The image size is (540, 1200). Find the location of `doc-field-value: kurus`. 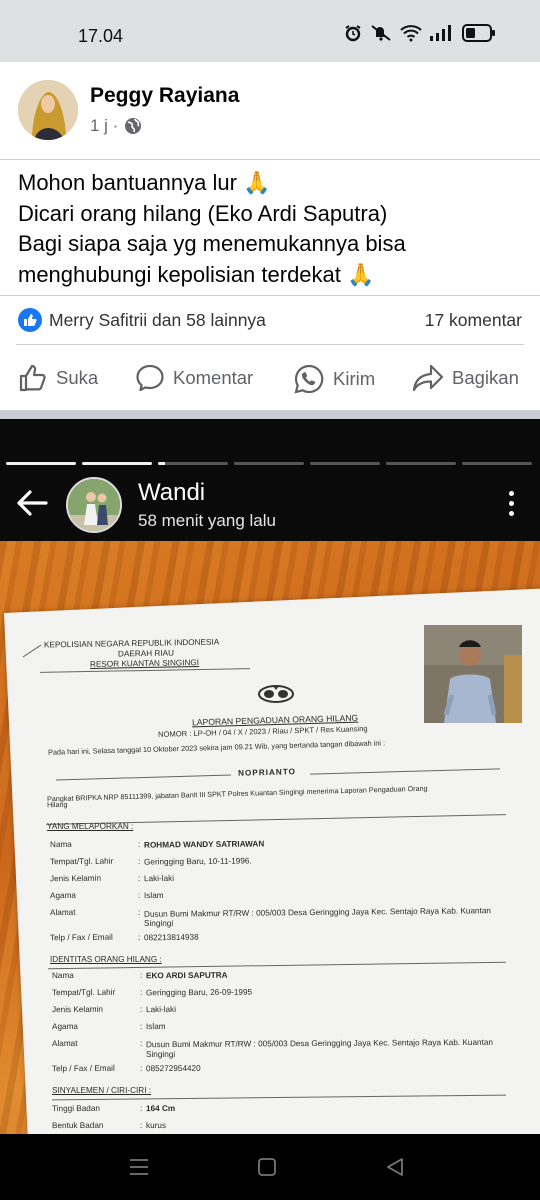

doc-field-value: kurus is located at coordinates (156, 1125).